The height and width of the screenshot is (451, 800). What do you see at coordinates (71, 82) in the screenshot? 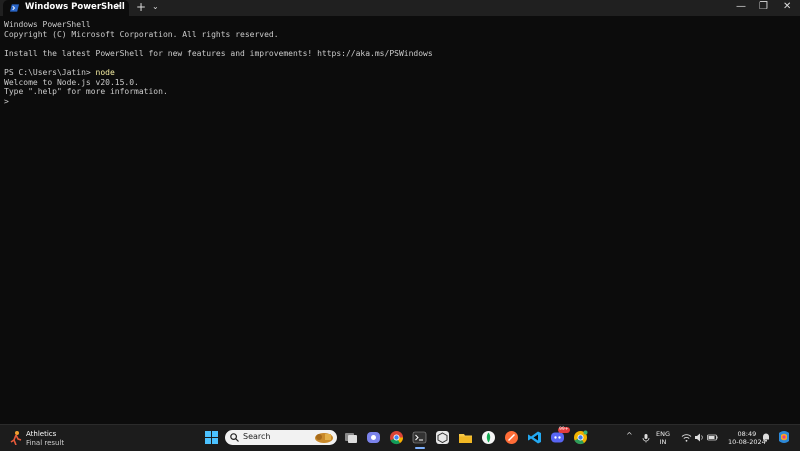
I see `terminal-line: Welcome to Node.js v20.15.0.` at bounding box center [71, 82].